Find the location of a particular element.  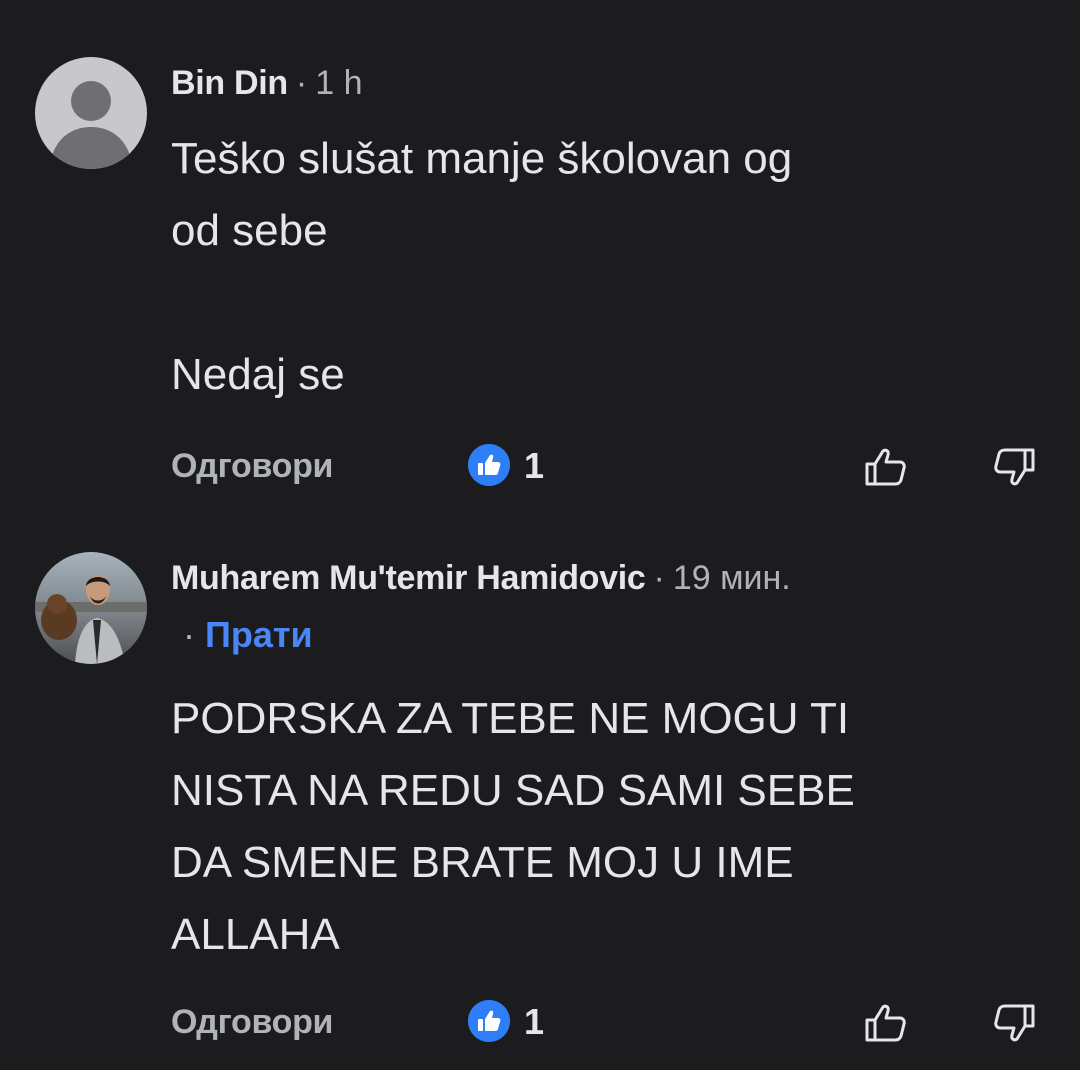

comment-line: PODRSKA ZA TEBE NE MOGU TI is located at coordinates (510, 718).